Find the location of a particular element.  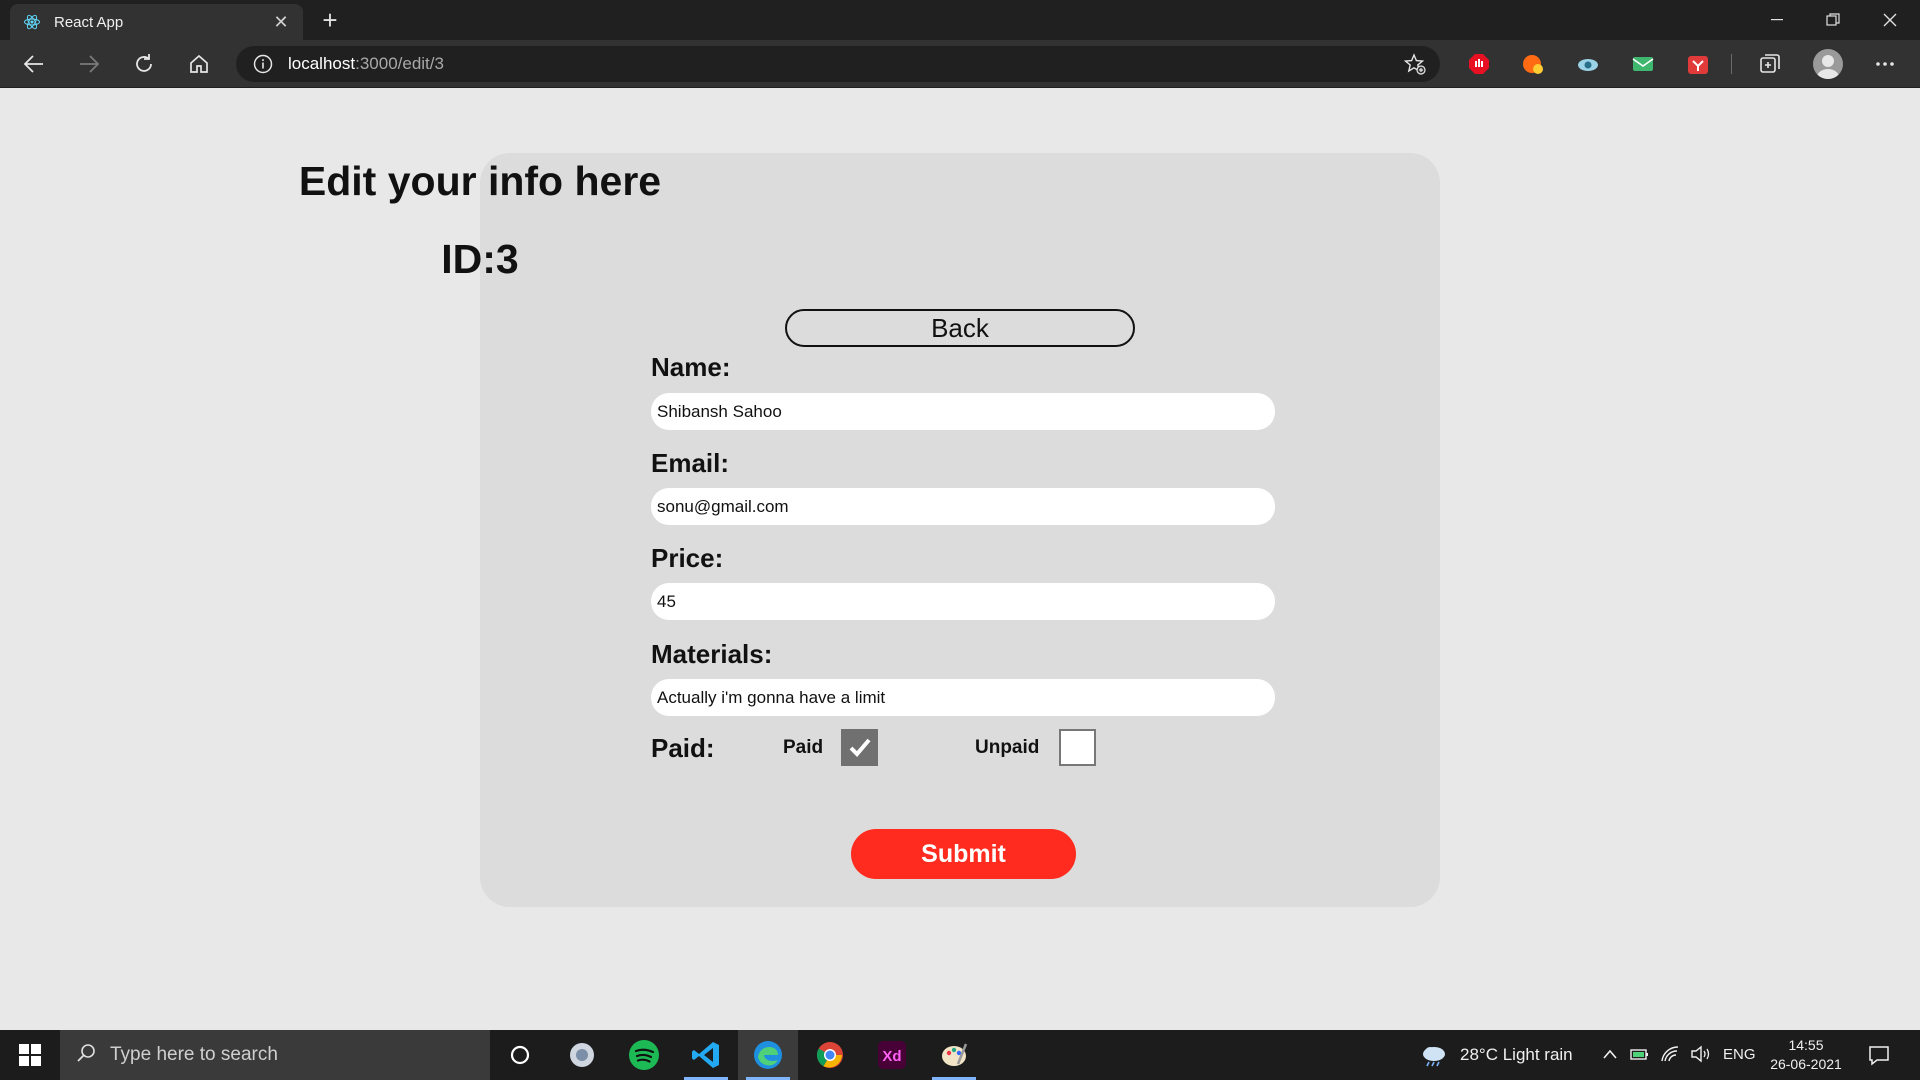

gift-extension-icon is located at coordinates (1698, 64).